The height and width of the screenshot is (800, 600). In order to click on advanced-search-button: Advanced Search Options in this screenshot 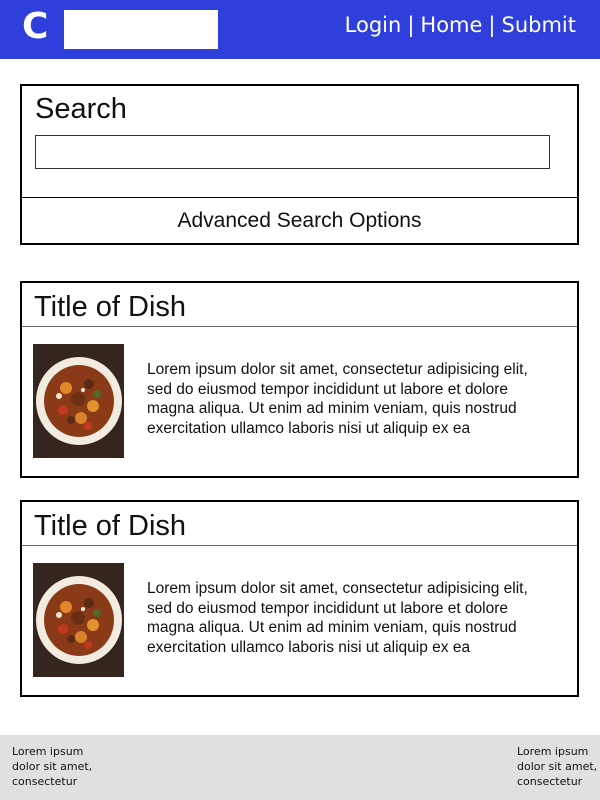, I will do `click(299, 220)`.